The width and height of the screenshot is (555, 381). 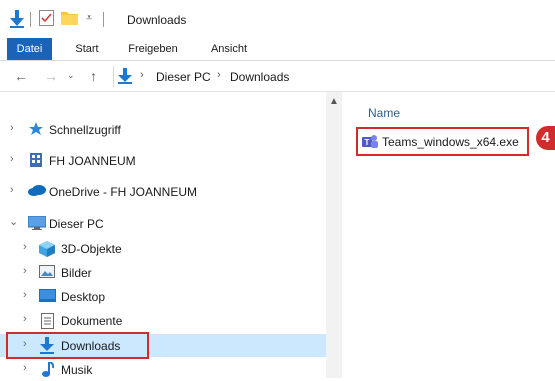 I want to click on customize-toolbar-icon: ⩡, so click(x=89, y=18).